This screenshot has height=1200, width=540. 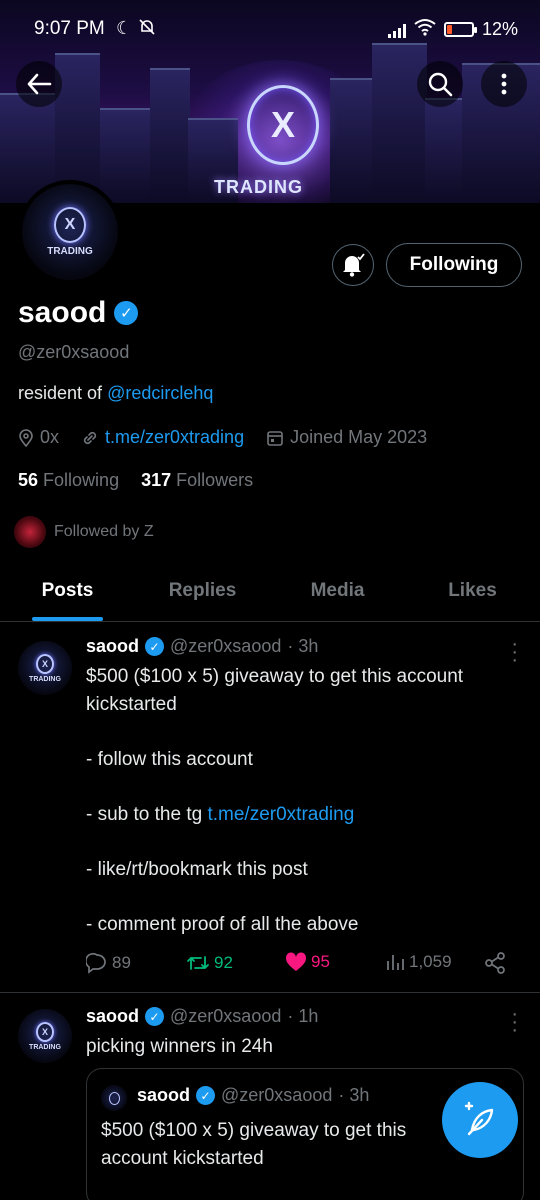 I want to click on arrow-left-icon, so click(x=39, y=84).